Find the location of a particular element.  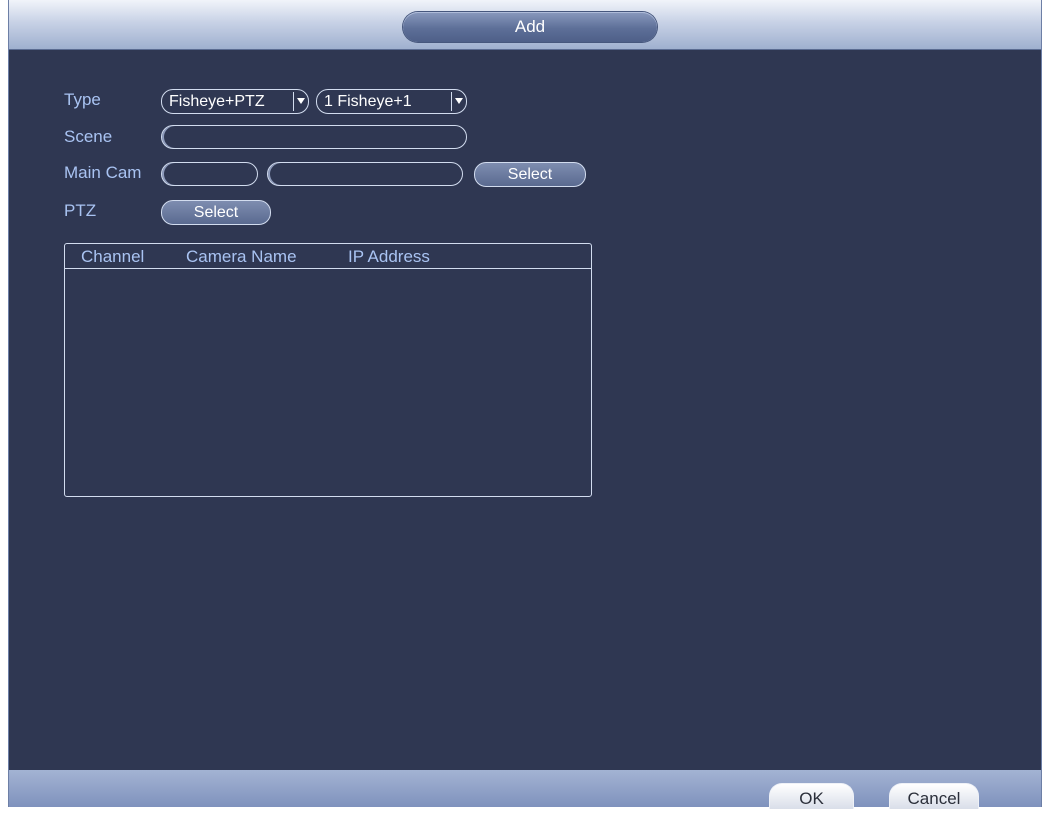

scene-input is located at coordinates (314, 137).